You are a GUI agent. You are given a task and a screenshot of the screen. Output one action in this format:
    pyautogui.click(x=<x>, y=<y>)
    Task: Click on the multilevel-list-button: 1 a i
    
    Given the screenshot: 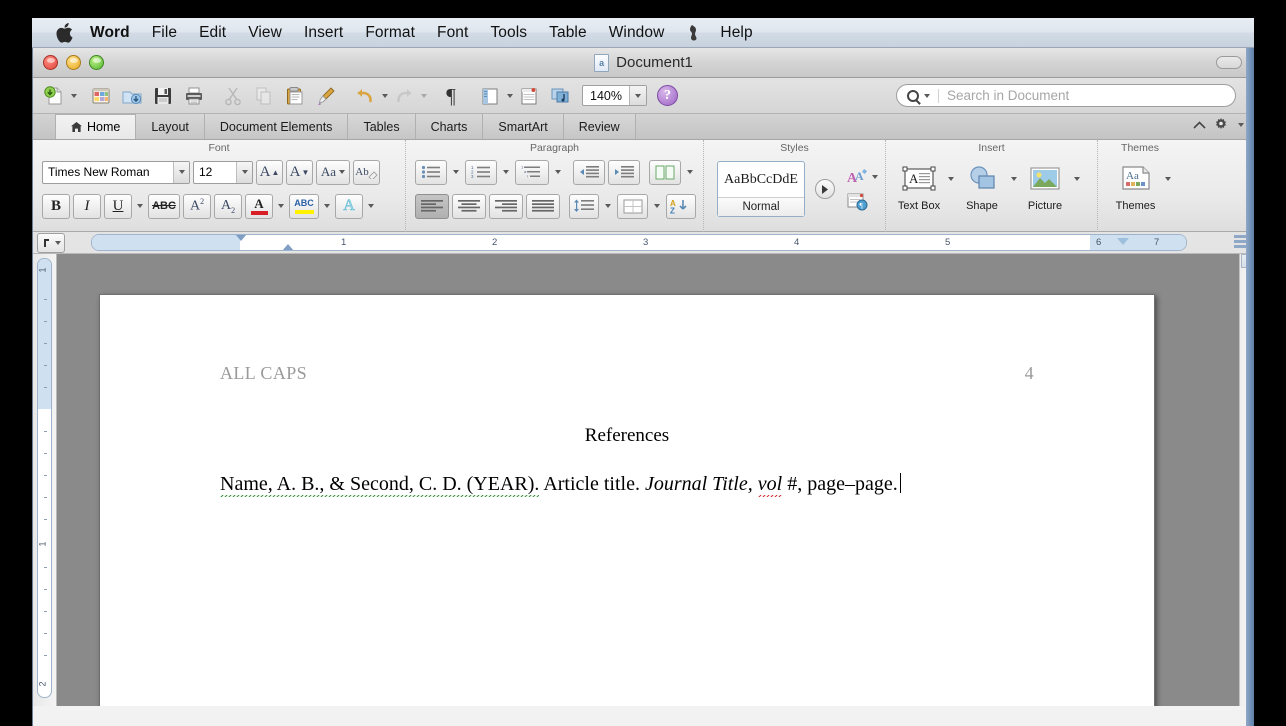 What is the action you would take?
    pyautogui.click(x=532, y=172)
    